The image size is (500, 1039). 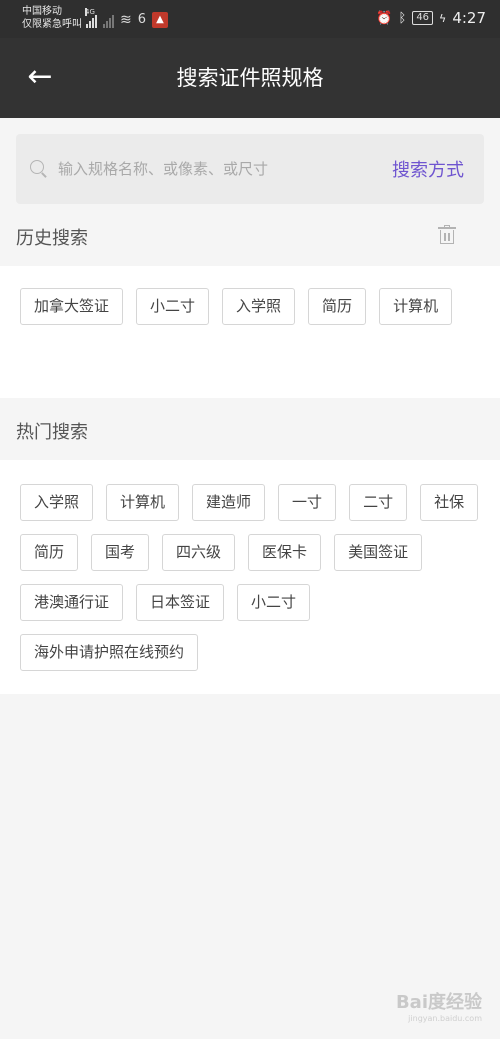 I want to click on hot-tag: 计算机, so click(x=143, y=502).